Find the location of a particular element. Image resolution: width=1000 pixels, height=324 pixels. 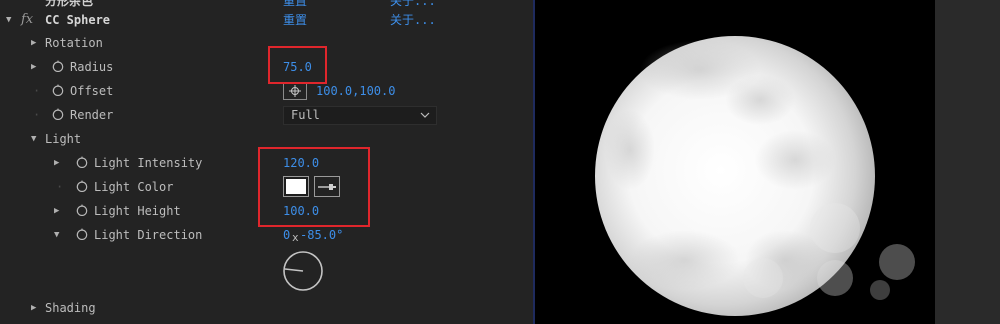

light-group-row: ▼ Light is located at coordinates (252, 139).